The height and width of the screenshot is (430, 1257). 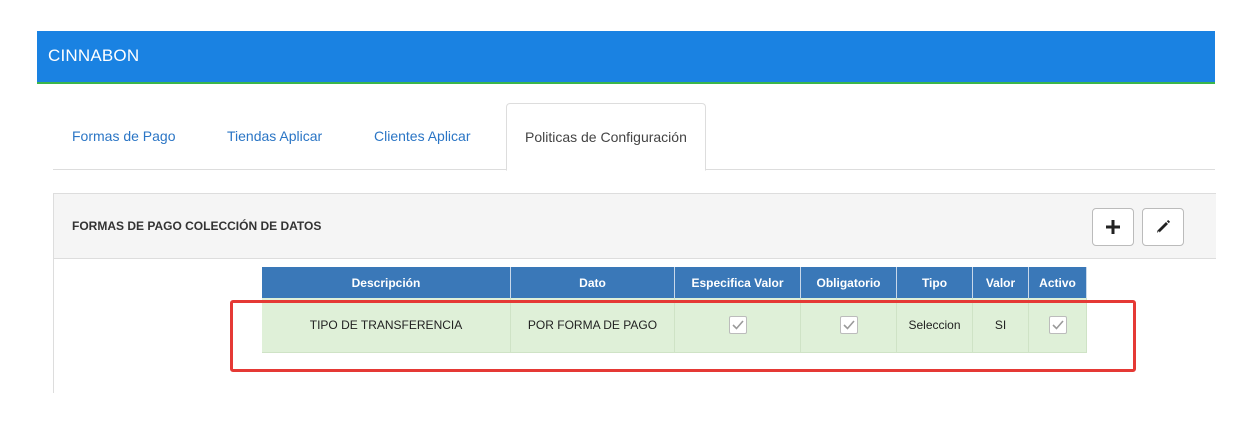 I want to click on pencil-icon, so click(x=1163, y=226).